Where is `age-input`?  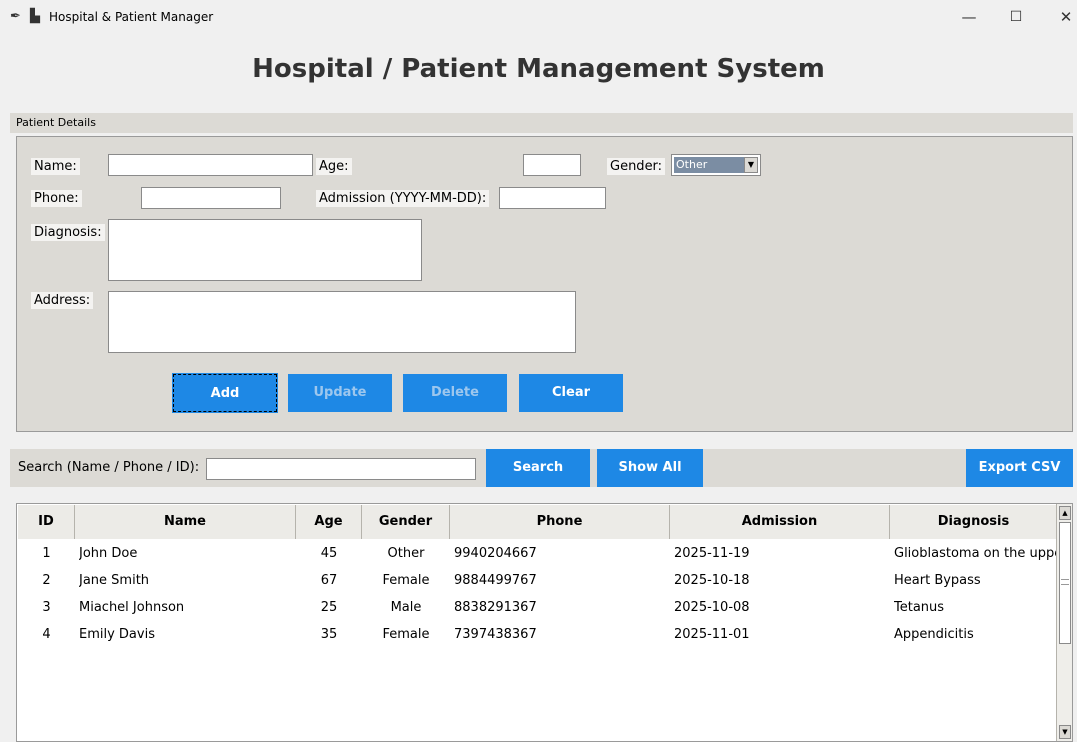
age-input is located at coordinates (552, 165).